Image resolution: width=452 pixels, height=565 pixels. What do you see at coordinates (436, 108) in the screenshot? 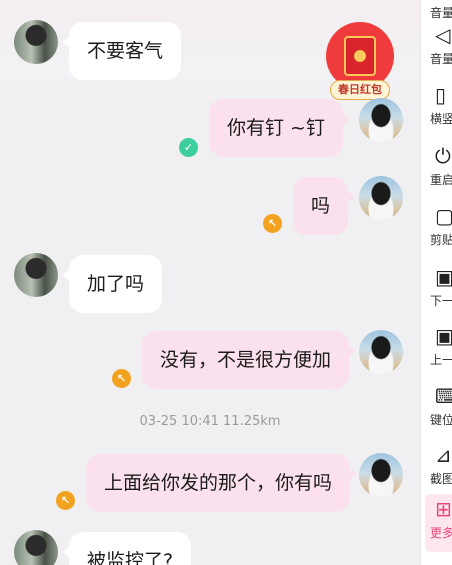
I see `sidebar-item-rotate: ▯ 横竖` at bounding box center [436, 108].